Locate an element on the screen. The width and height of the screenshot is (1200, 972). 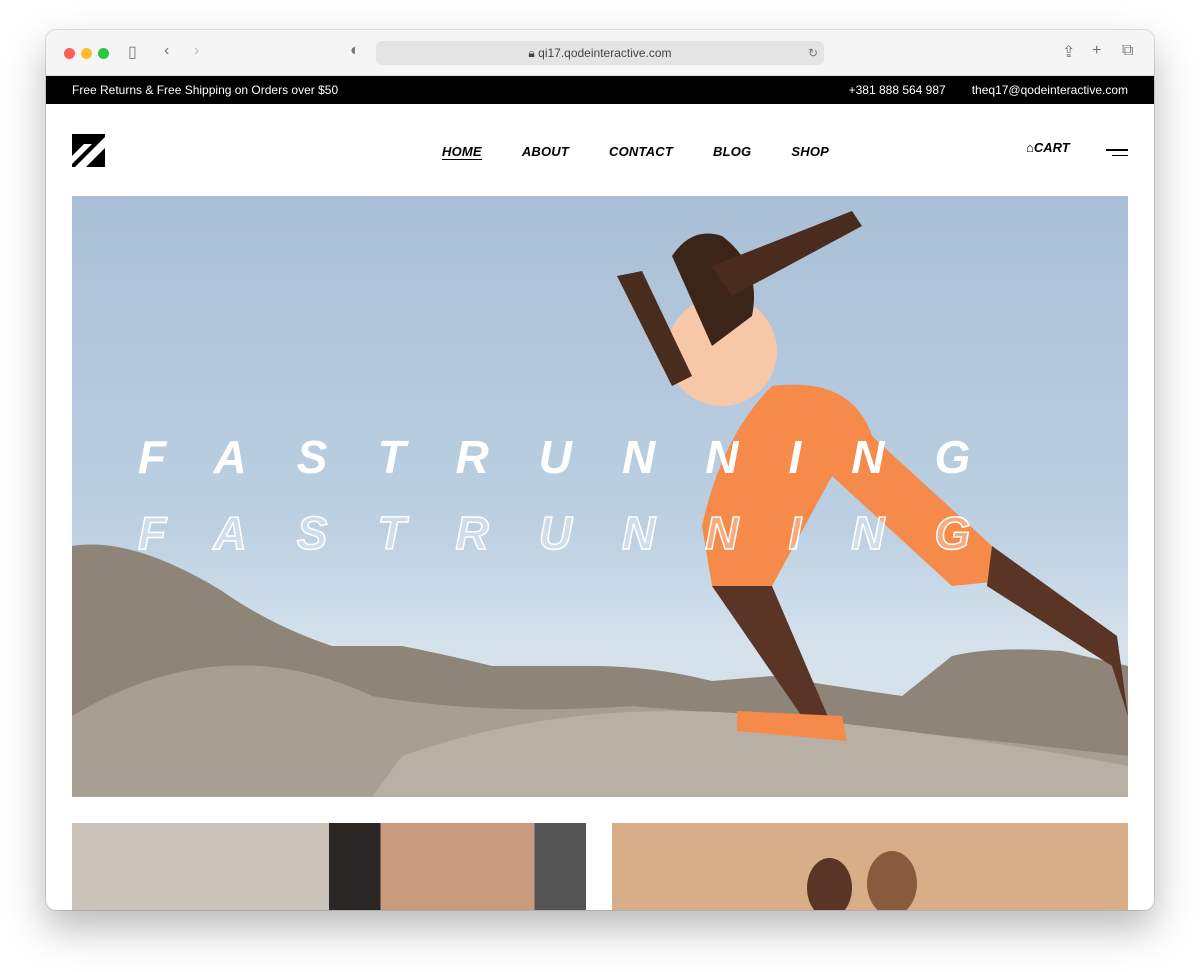
close-window-button is located at coordinates (69, 53).